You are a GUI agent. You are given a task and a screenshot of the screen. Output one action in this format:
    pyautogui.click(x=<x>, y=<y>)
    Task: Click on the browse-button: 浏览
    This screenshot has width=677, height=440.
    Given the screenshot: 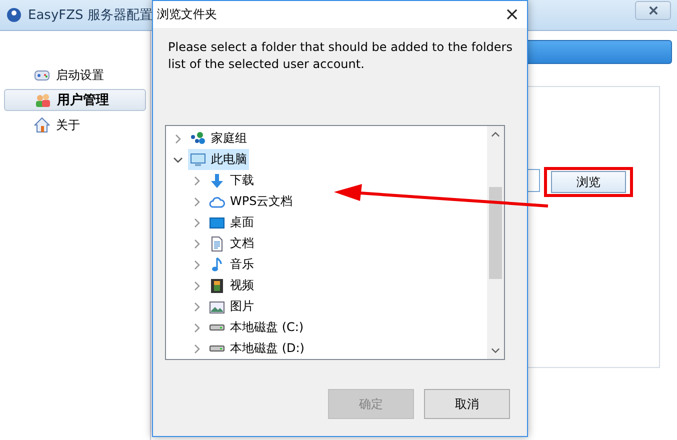 What is the action you would take?
    pyautogui.click(x=588, y=182)
    